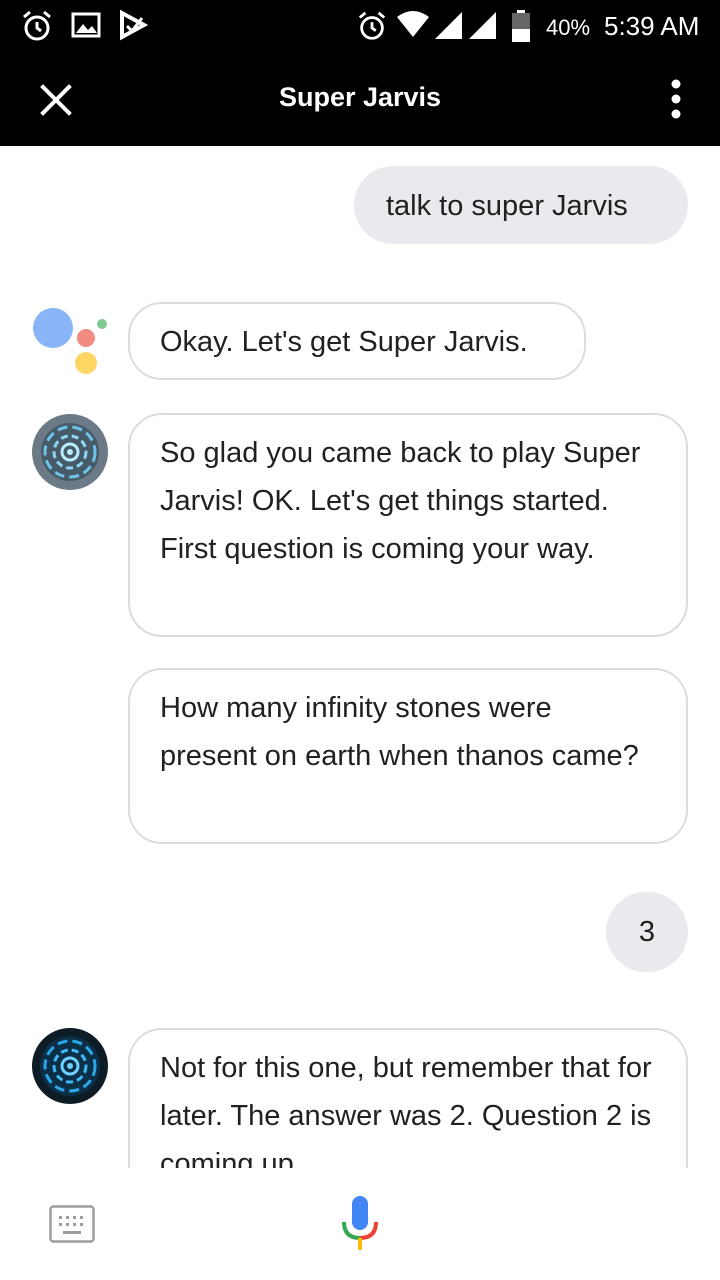 This screenshot has height=1280, width=720. What do you see at coordinates (72, 1224) in the screenshot?
I see `keyboard-icon` at bounding box center [72, 1224].